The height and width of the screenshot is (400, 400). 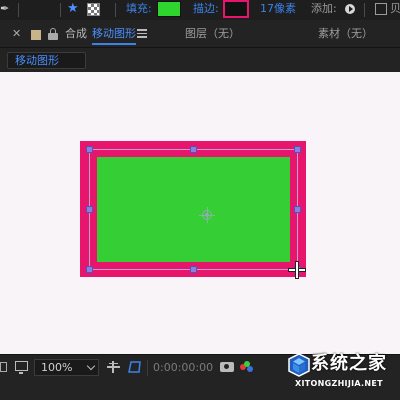 What do you see at coordinates (297, 149) in the screenshot?
I see `transform-handle-top-right` at bounding box center [297, 149].